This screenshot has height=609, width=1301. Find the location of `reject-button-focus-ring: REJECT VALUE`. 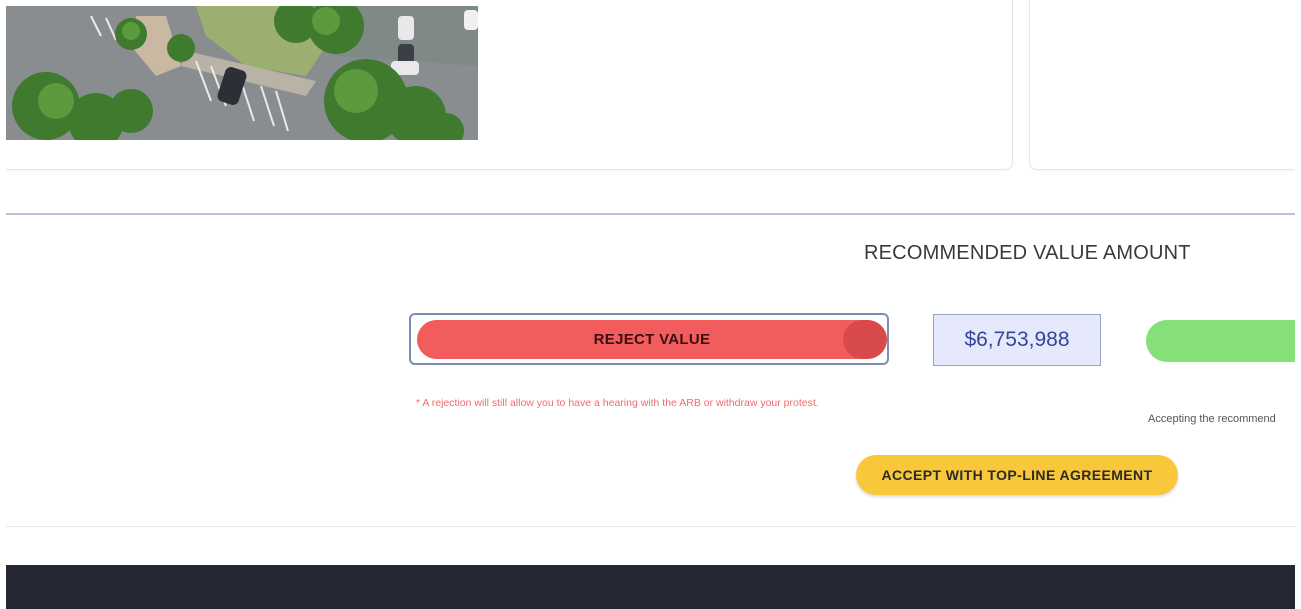

reject-button-focus-ring: REJECT VALUE is located at coordinates (649, 339).